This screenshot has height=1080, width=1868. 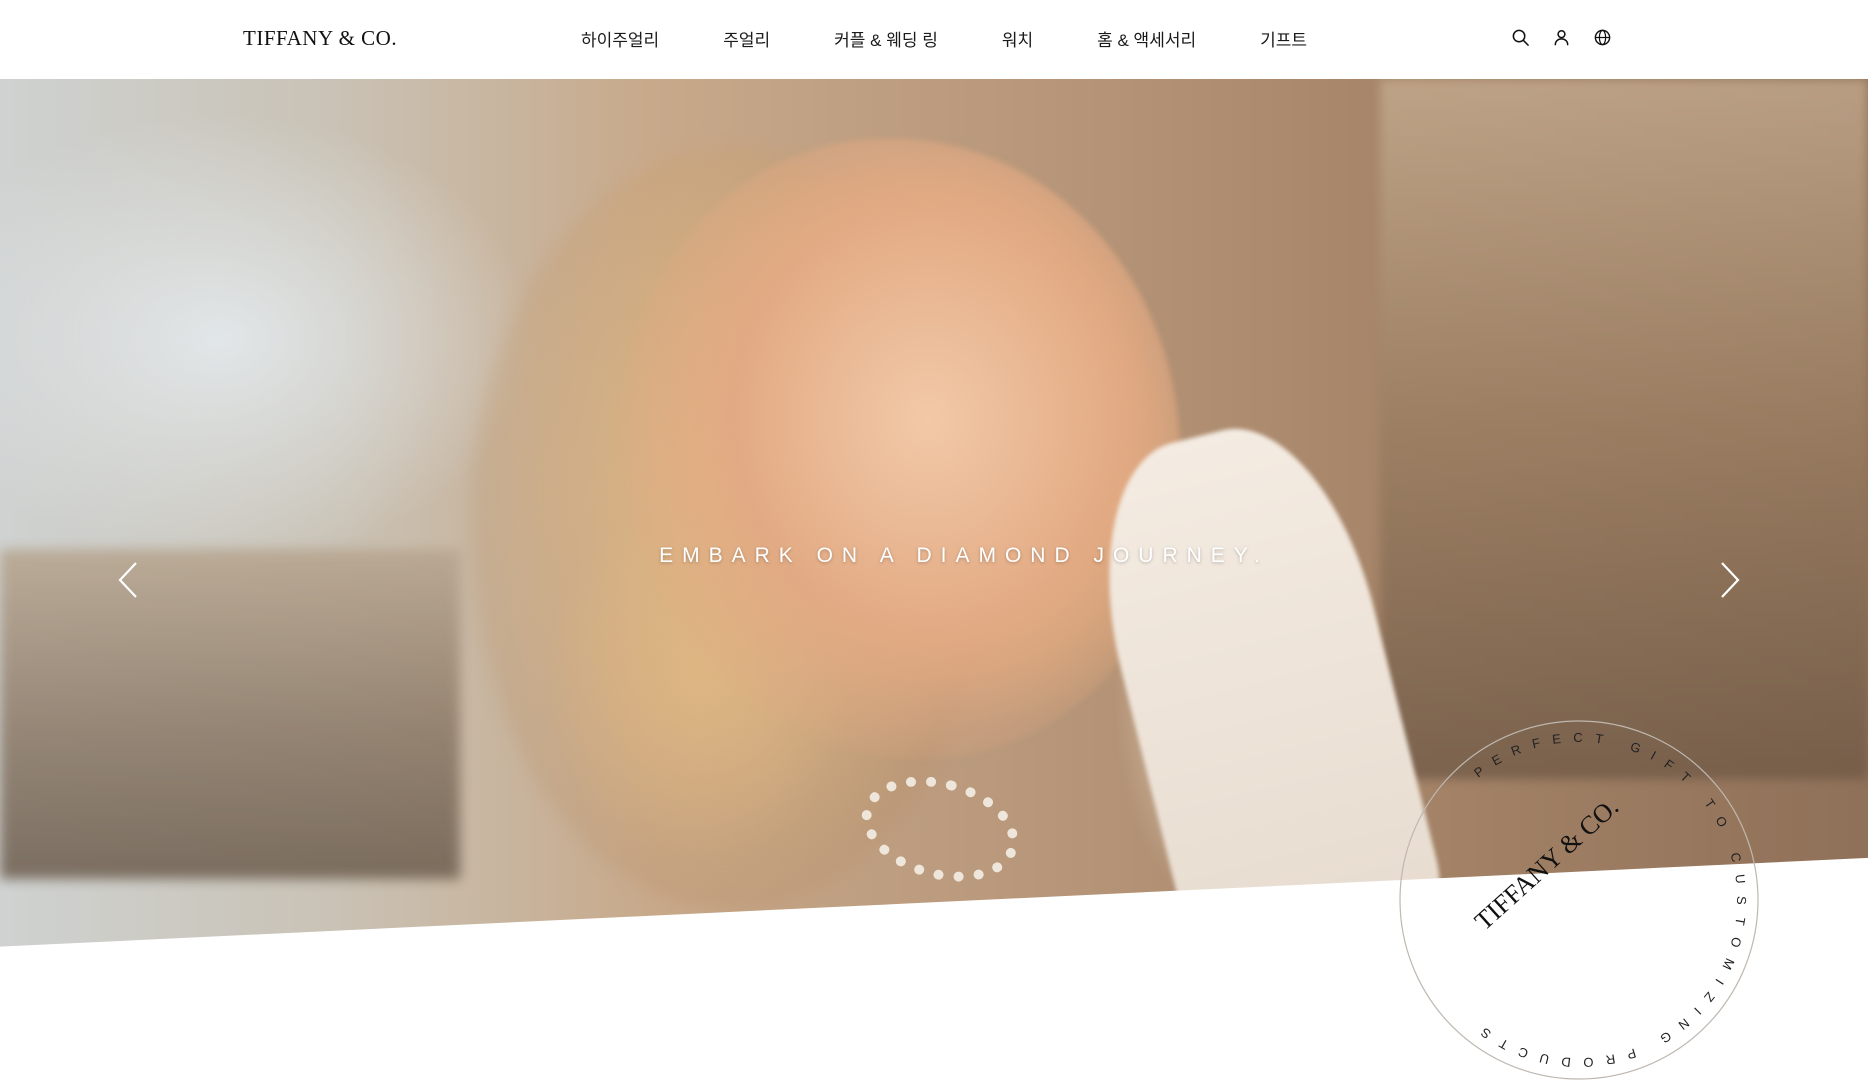 I want to click on logo: TIFFANY & CO., so click(x=320, y=38).